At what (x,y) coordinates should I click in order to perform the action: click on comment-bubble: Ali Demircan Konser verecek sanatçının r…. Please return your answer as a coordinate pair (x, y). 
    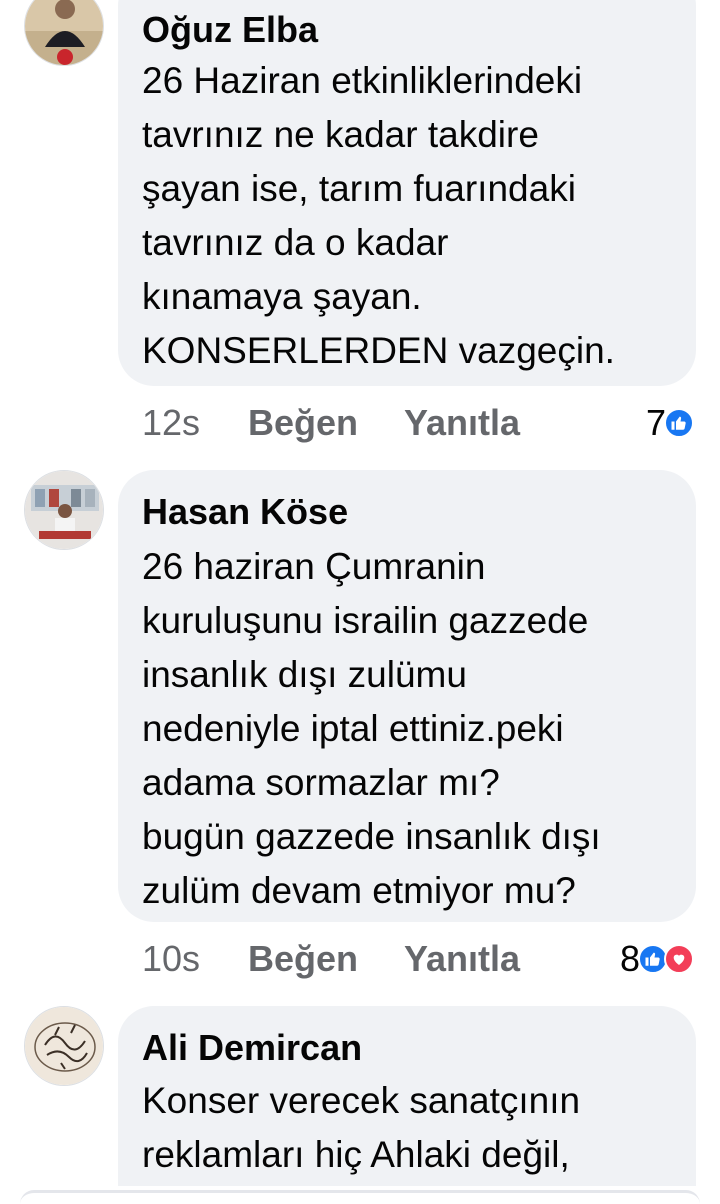
    Looking at the image, I should click on (407, 1105).